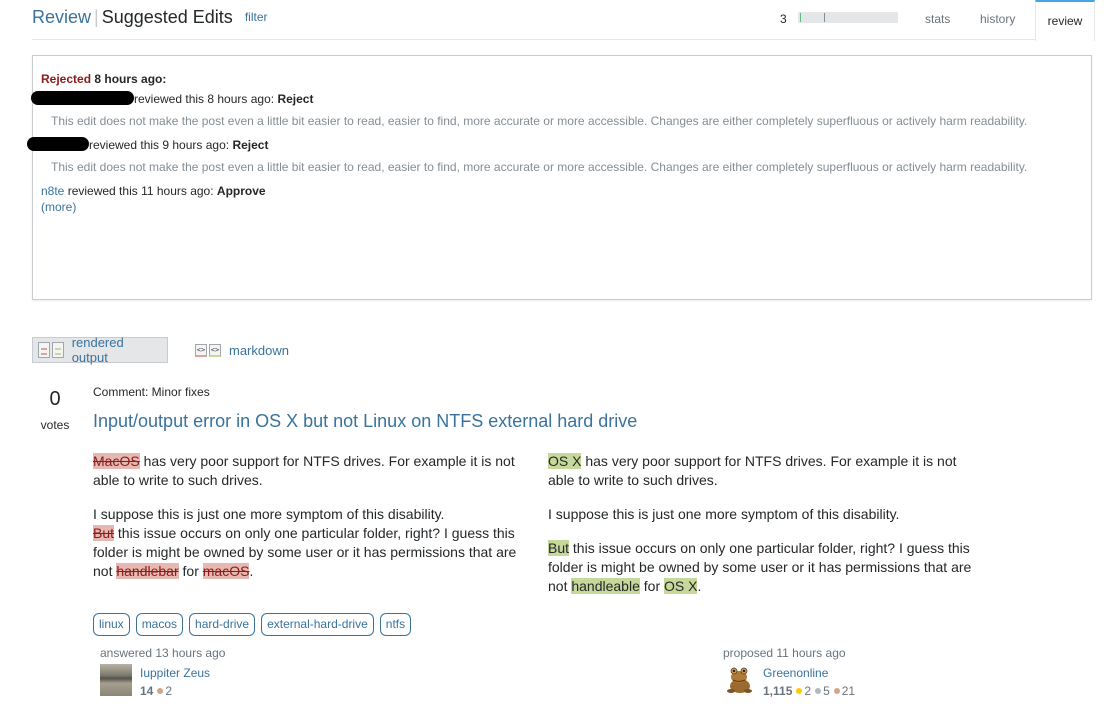 This screenshot has height=712, width=1111. What do you see at coordinates (826, 691) in the screenshot?
I see `silver-badge-count: 5` at bounding box center [826, 691].